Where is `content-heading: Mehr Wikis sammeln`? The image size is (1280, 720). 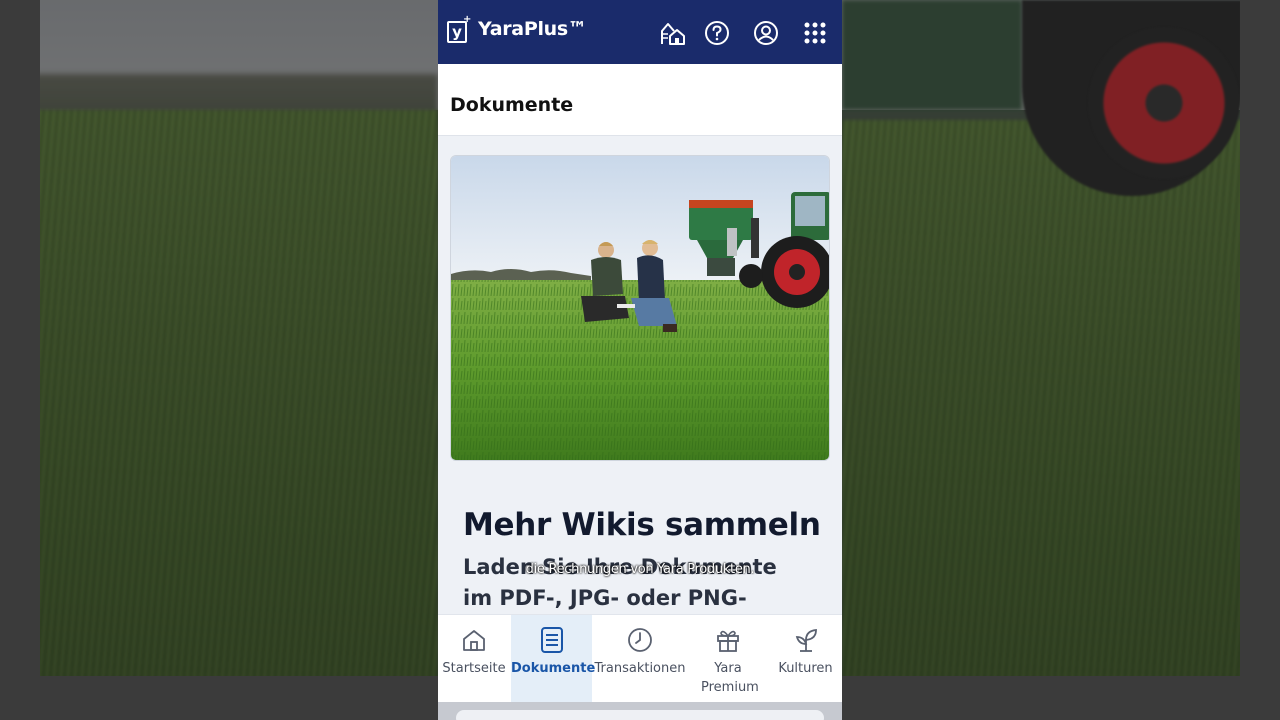
content-heading: Mehr Wikis sammeln is located at coordinates (642, 525).